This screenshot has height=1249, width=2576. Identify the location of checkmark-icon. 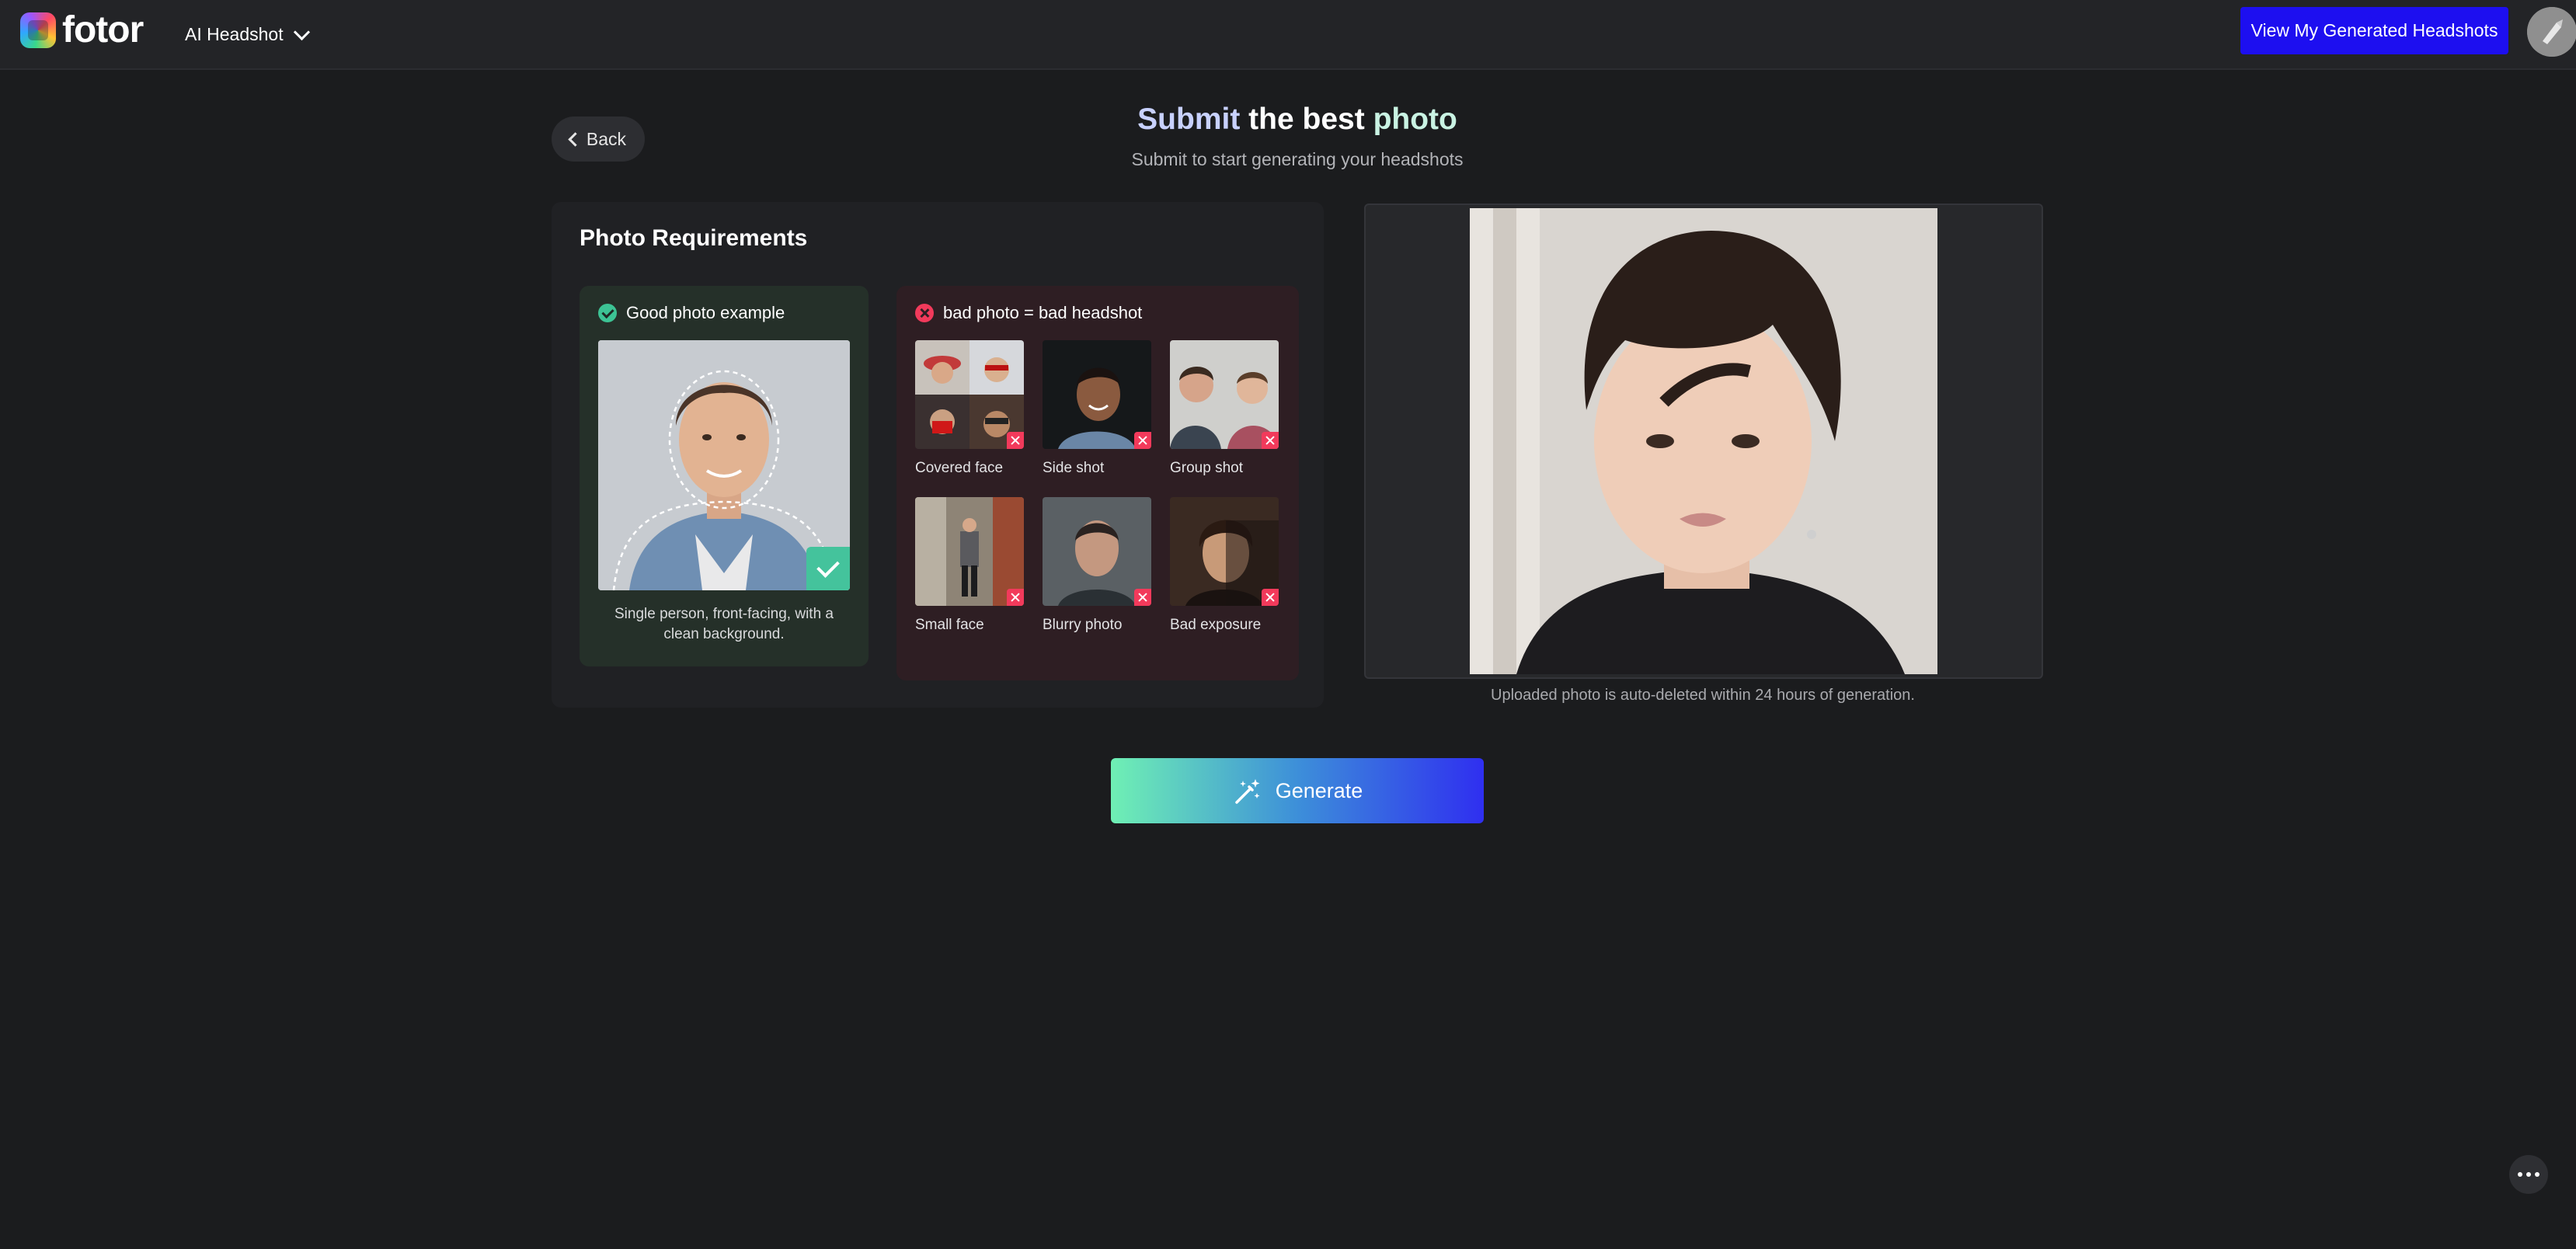
(828, 569).